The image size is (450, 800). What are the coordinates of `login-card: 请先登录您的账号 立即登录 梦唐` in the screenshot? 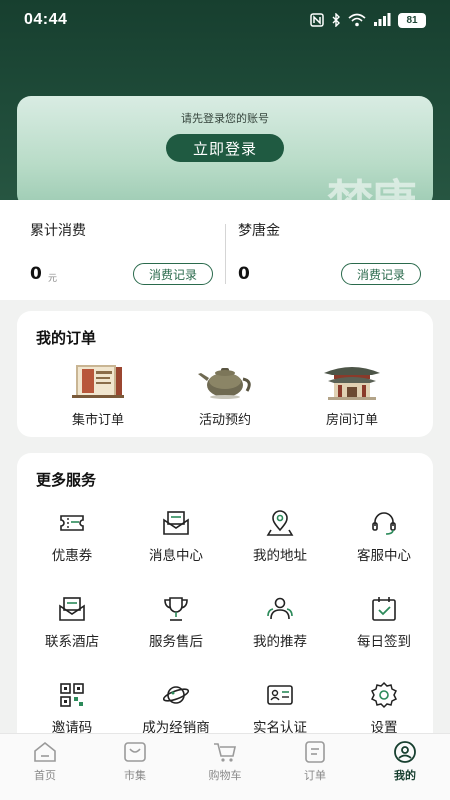 It's located at (225, 152).